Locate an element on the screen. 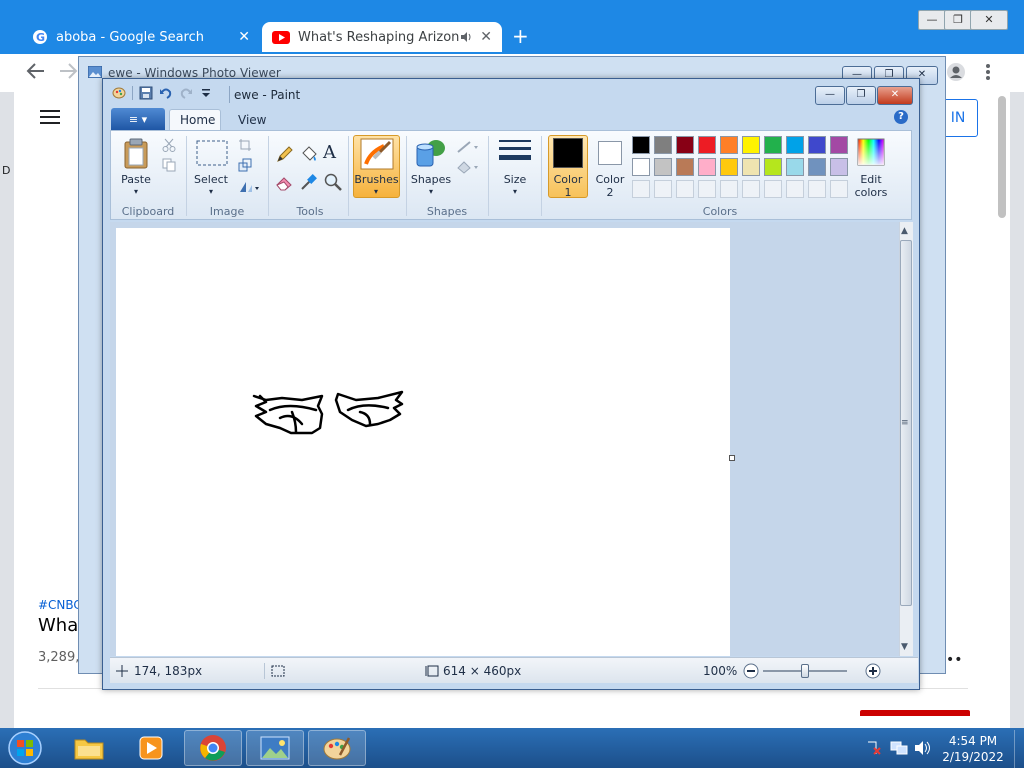  paint-maximize-button: ❐ is located at coordinates (861, 95).